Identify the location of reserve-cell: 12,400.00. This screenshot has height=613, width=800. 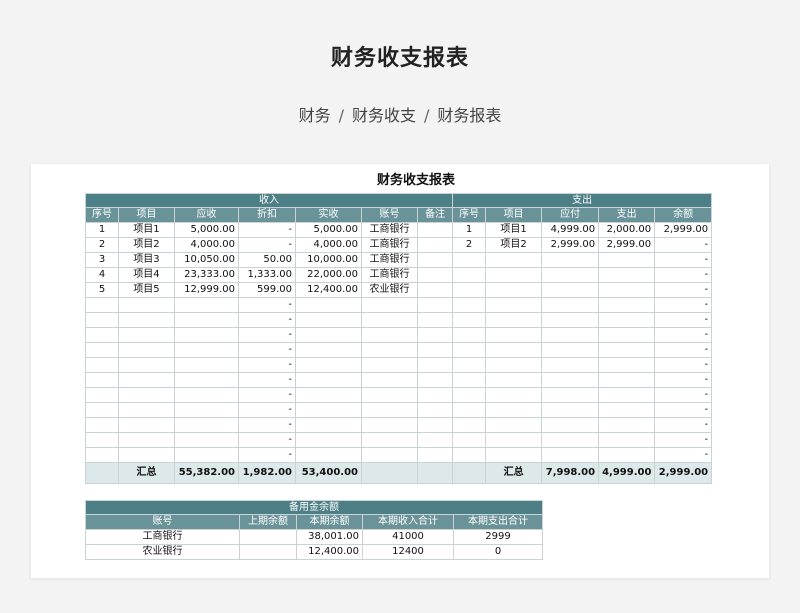
(329, 552).